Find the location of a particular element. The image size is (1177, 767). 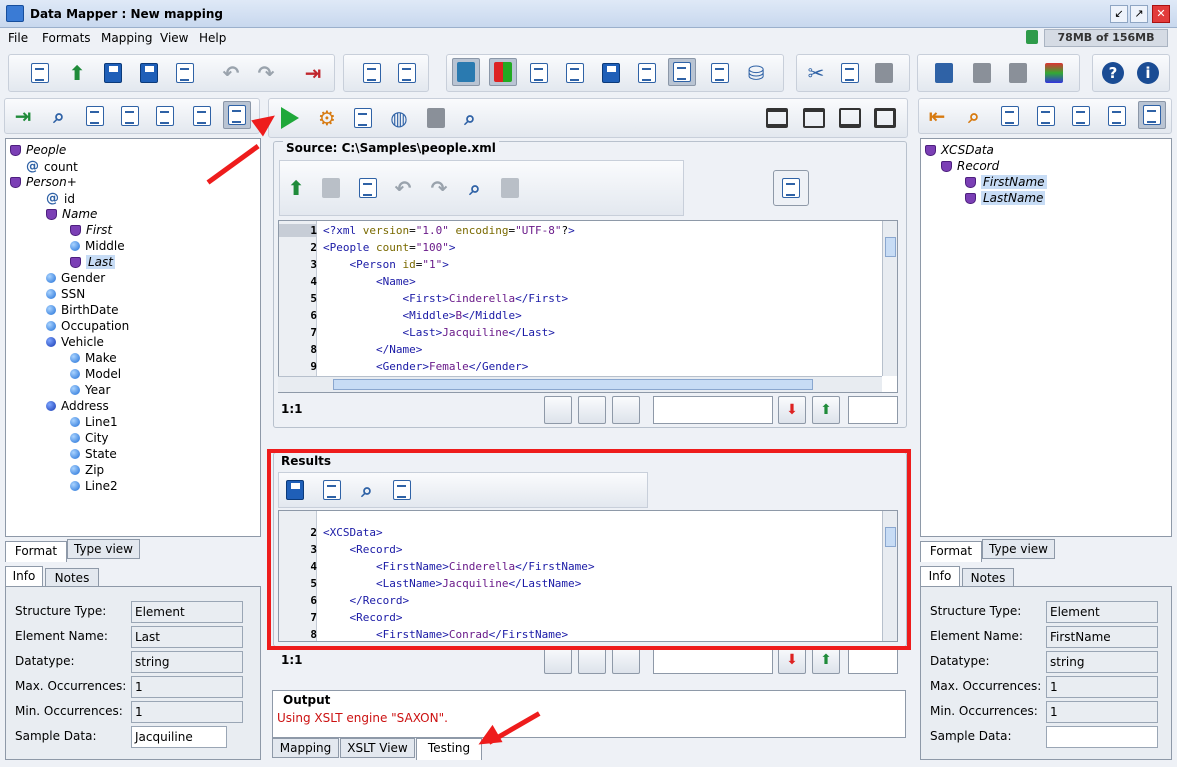

import-structure-icon: ⇥ is located at coordinates (23, 116).